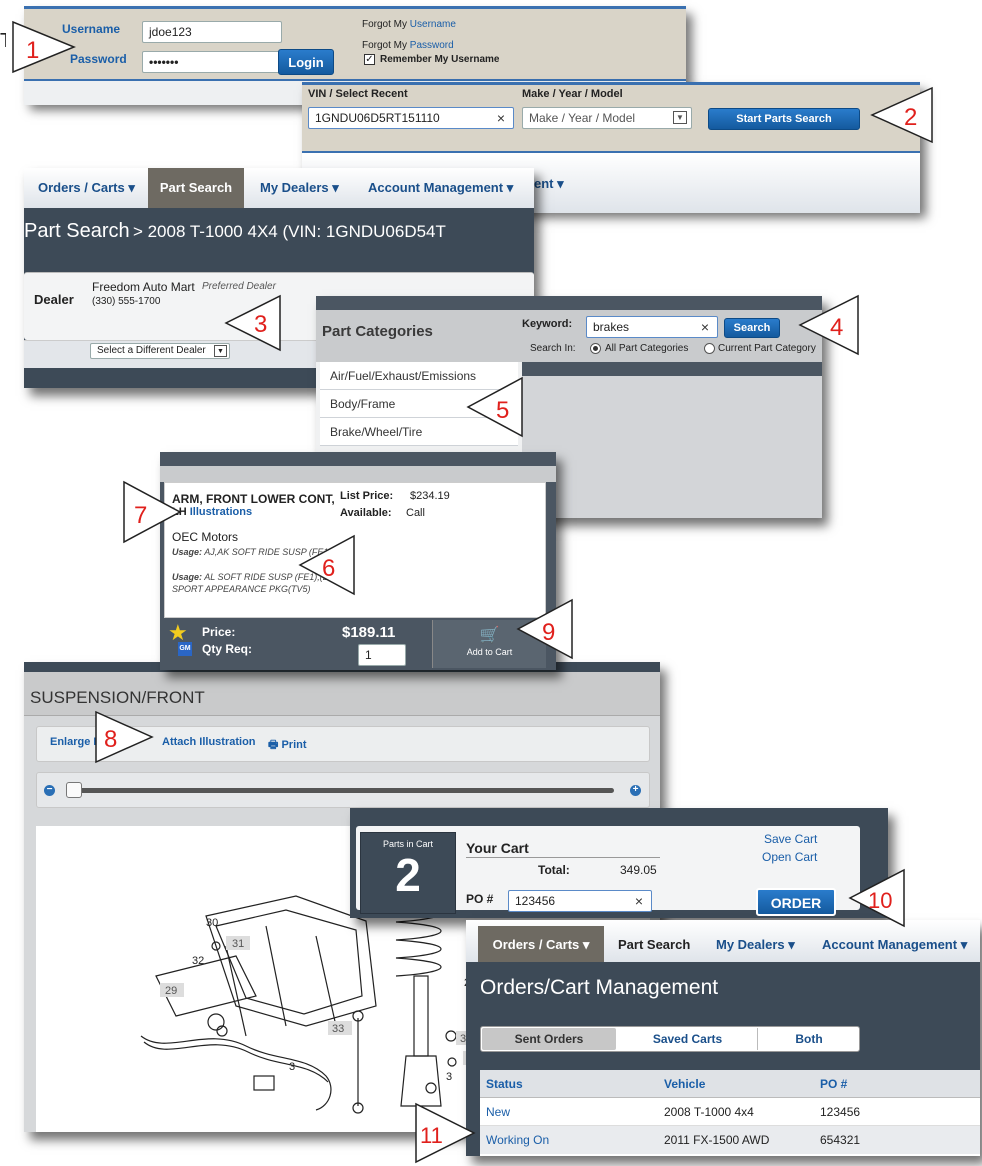  Describe the element at coordinates (535, 901) in the screenshot. I see `po-value: 123456` at that location.